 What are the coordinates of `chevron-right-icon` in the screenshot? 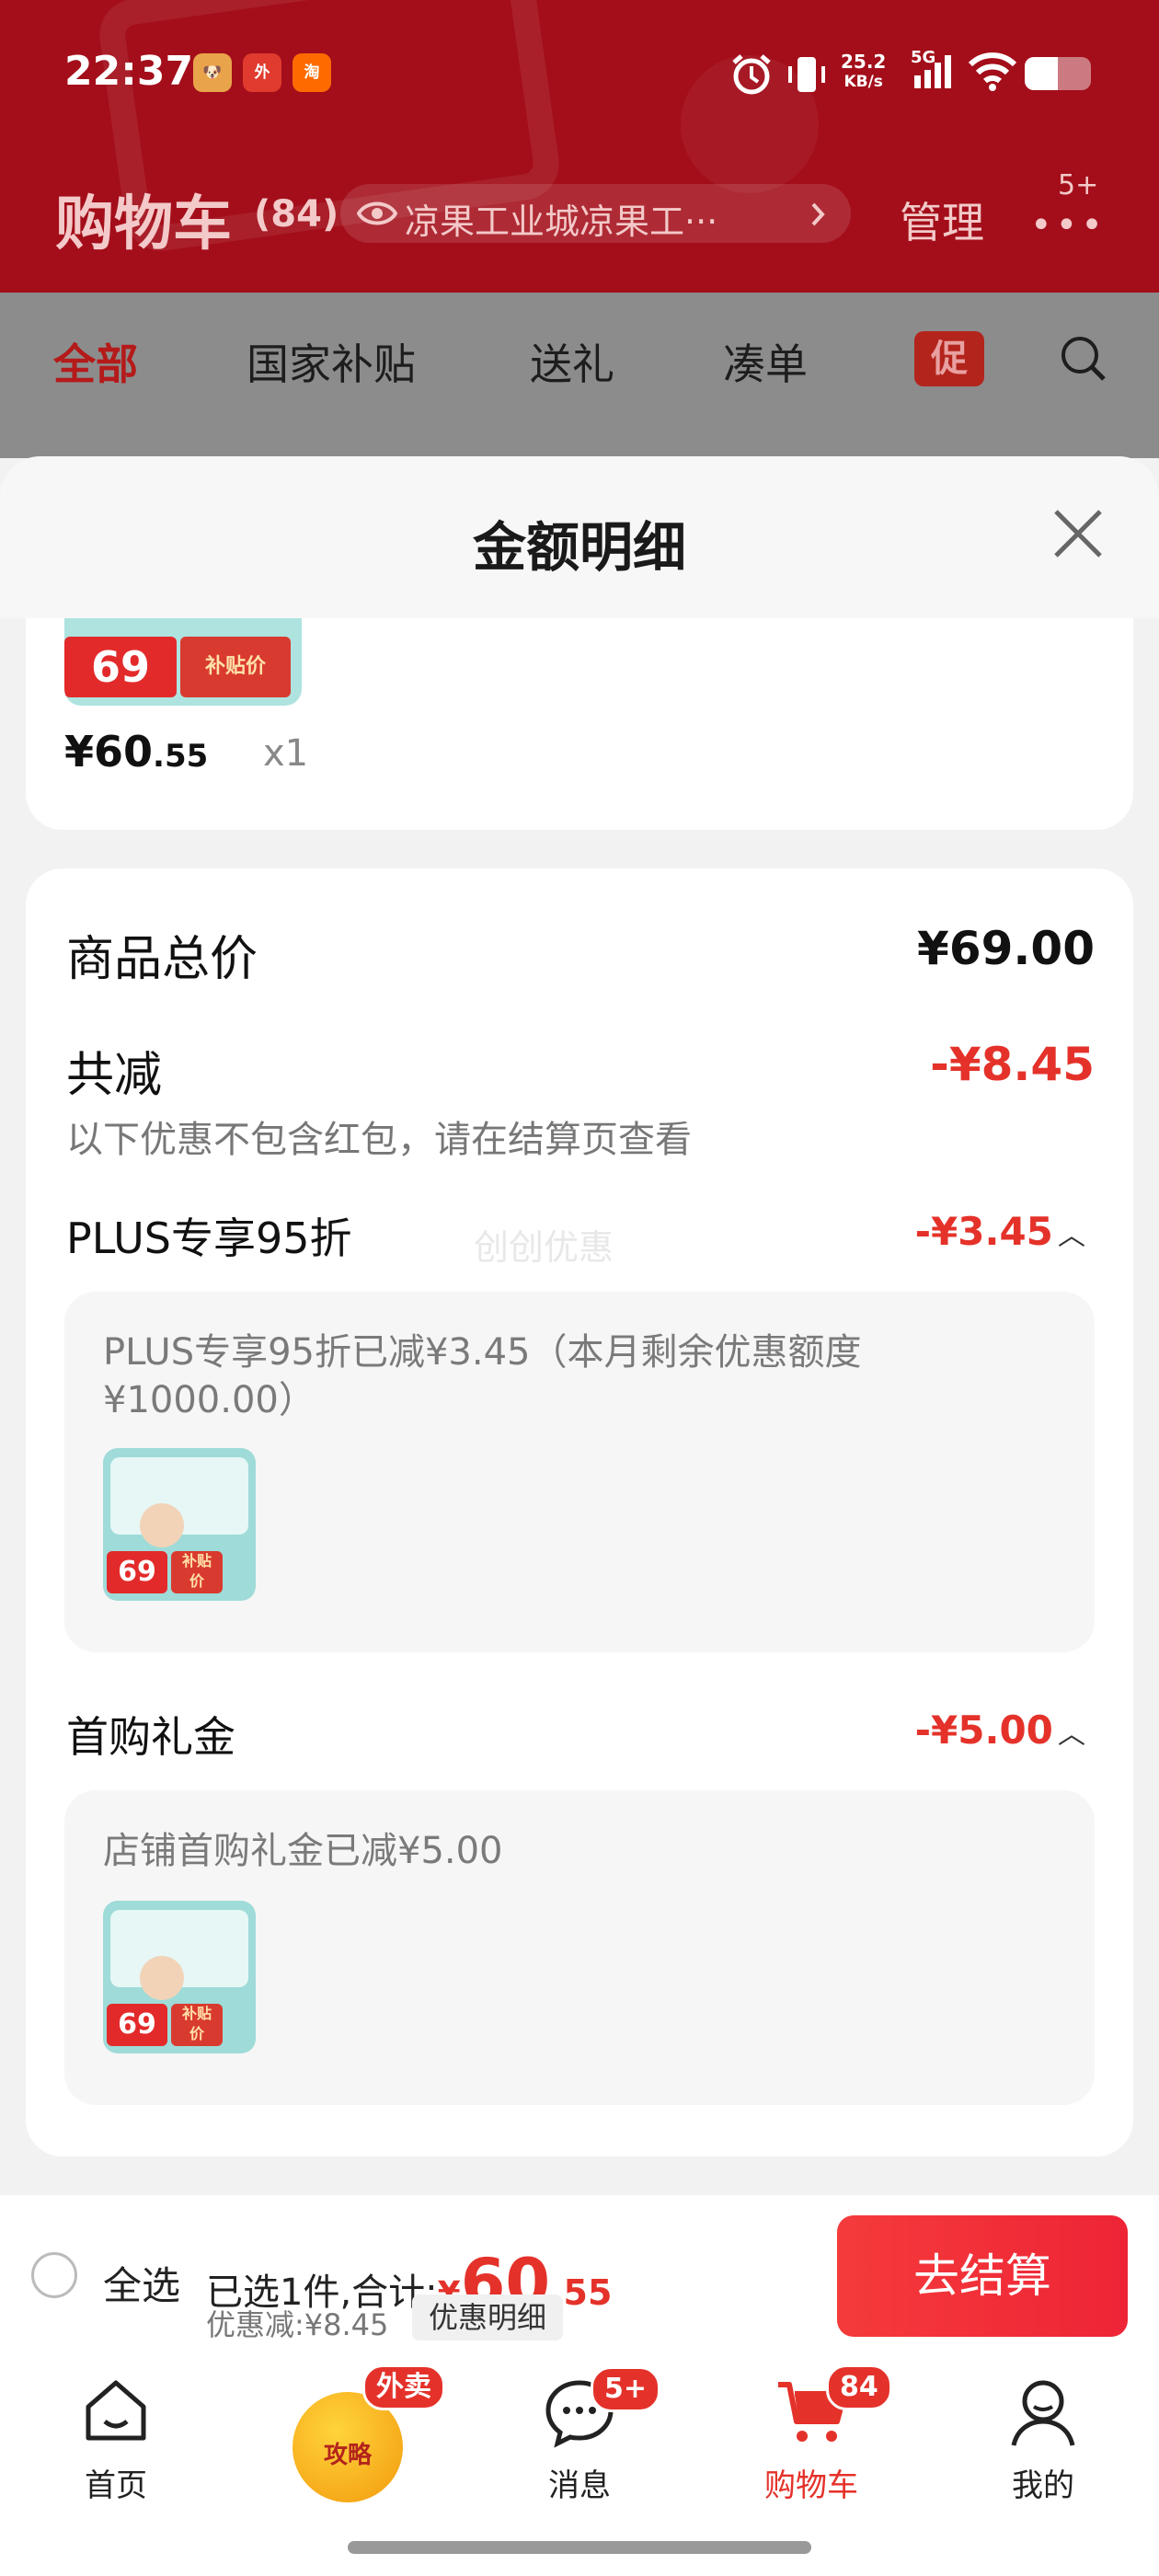 It's located at (818, 216).